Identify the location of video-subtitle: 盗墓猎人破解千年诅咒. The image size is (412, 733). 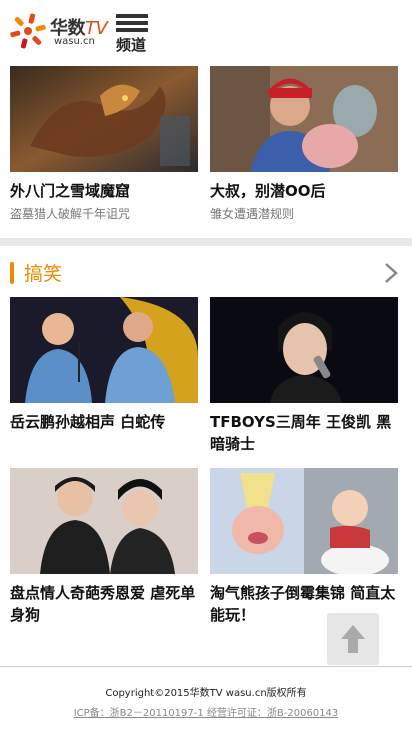
(70, 214).